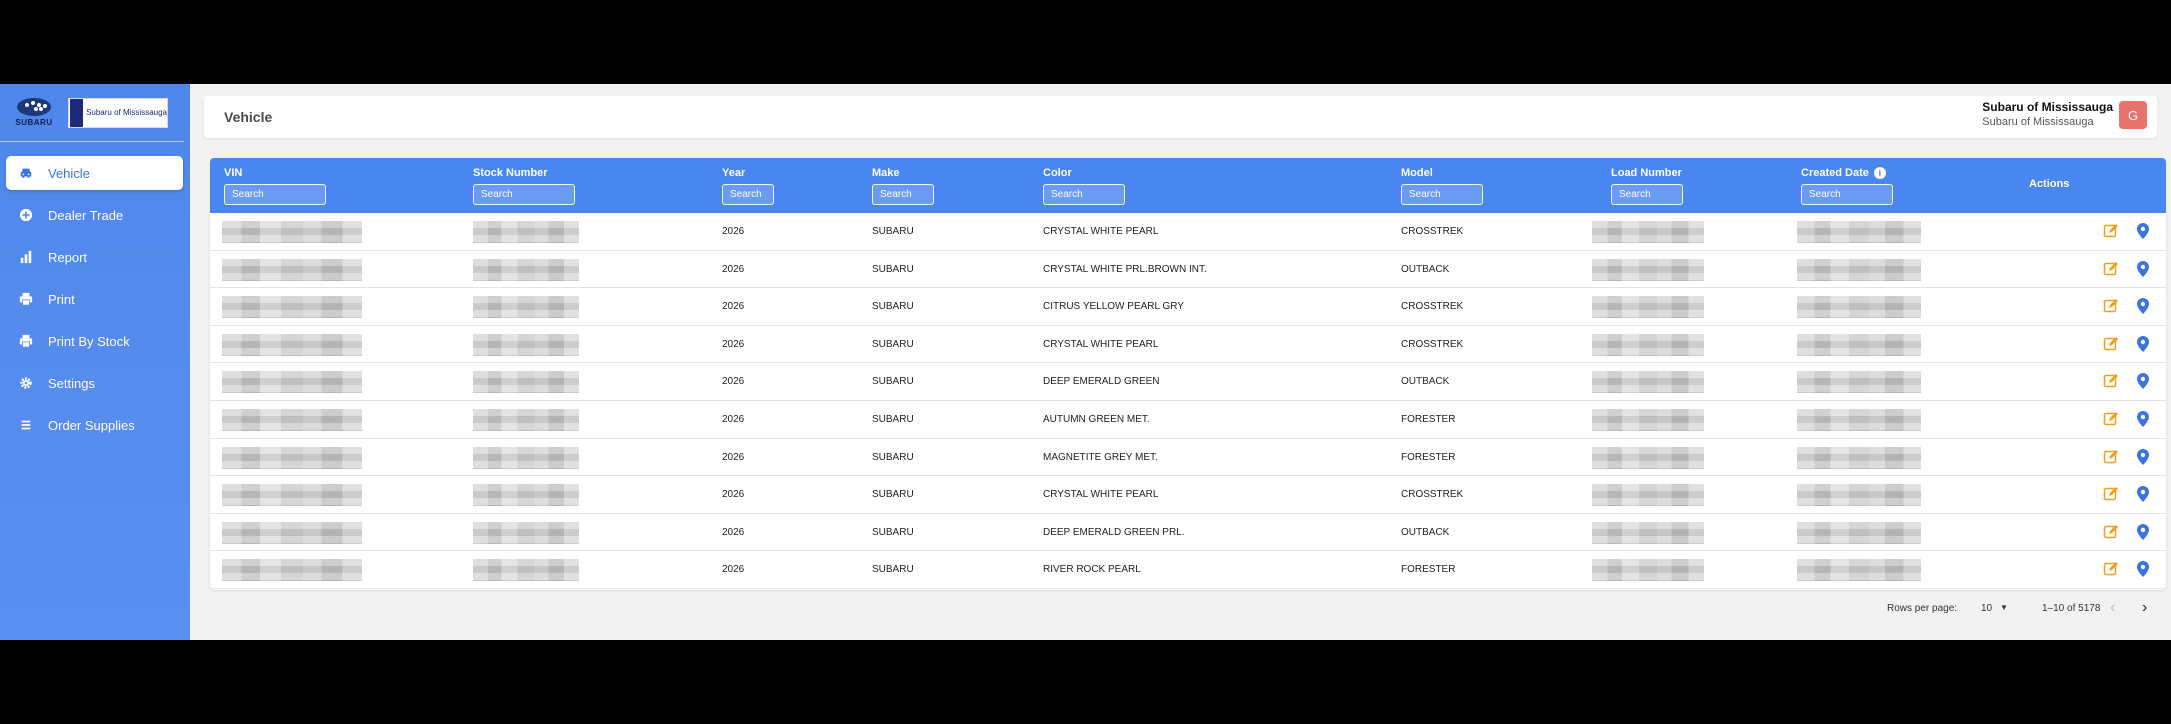 The height and width of the screenshot is (724, 2171). I want to click on sidebar-item-vehicle: Vehicle, so click(94, 173).